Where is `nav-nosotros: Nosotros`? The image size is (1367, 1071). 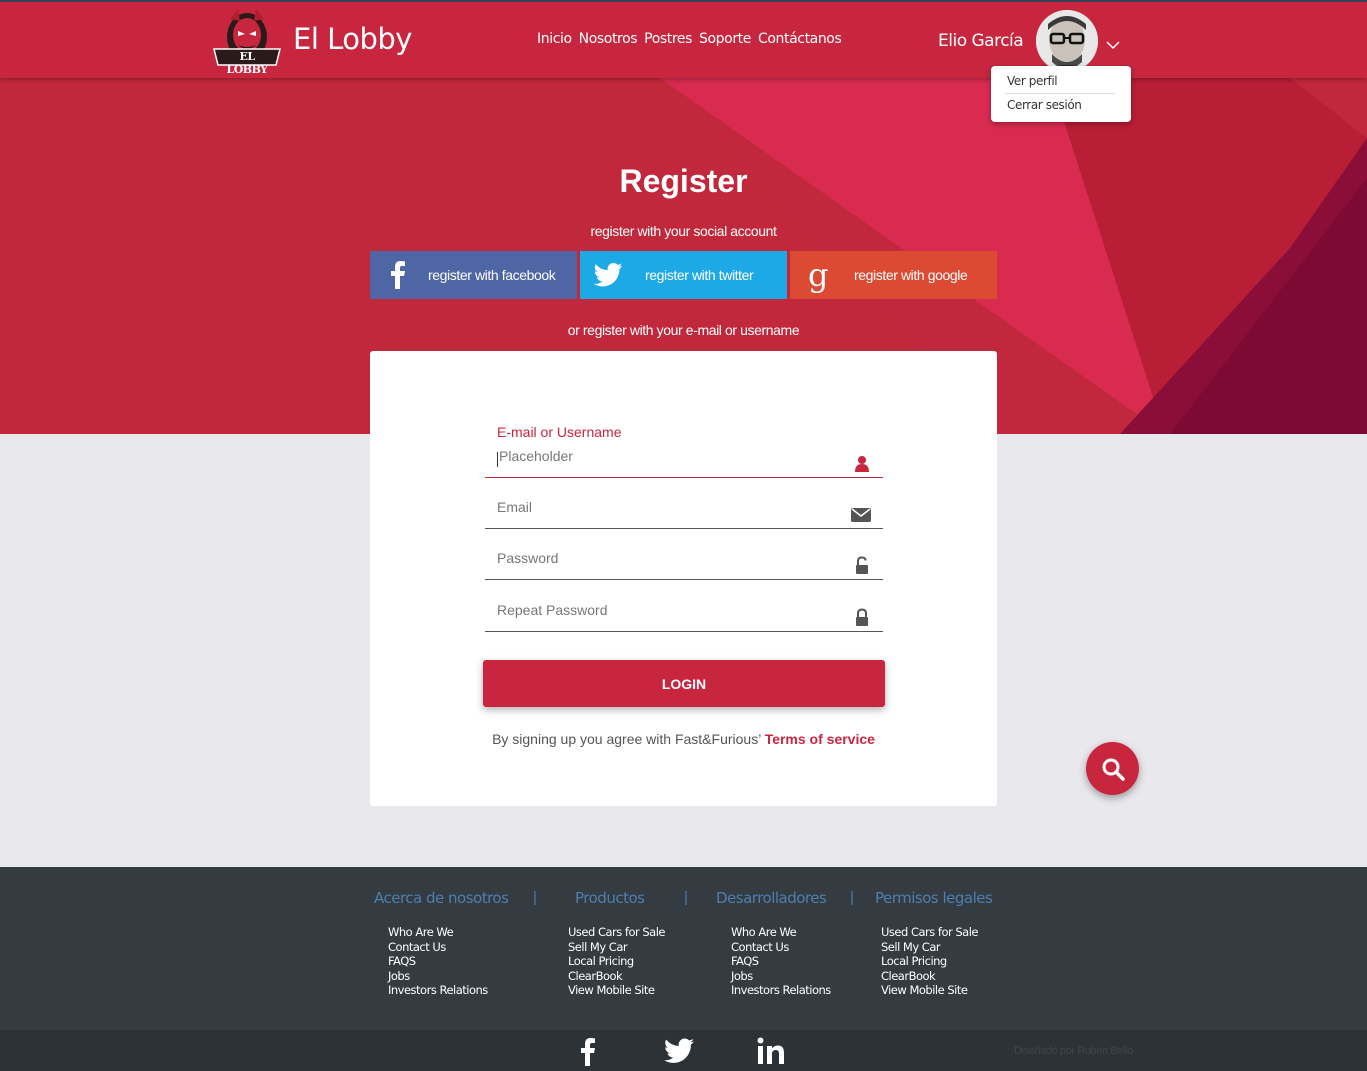 nav-nosotros: Nosotros is located at coordinates (608, 39).